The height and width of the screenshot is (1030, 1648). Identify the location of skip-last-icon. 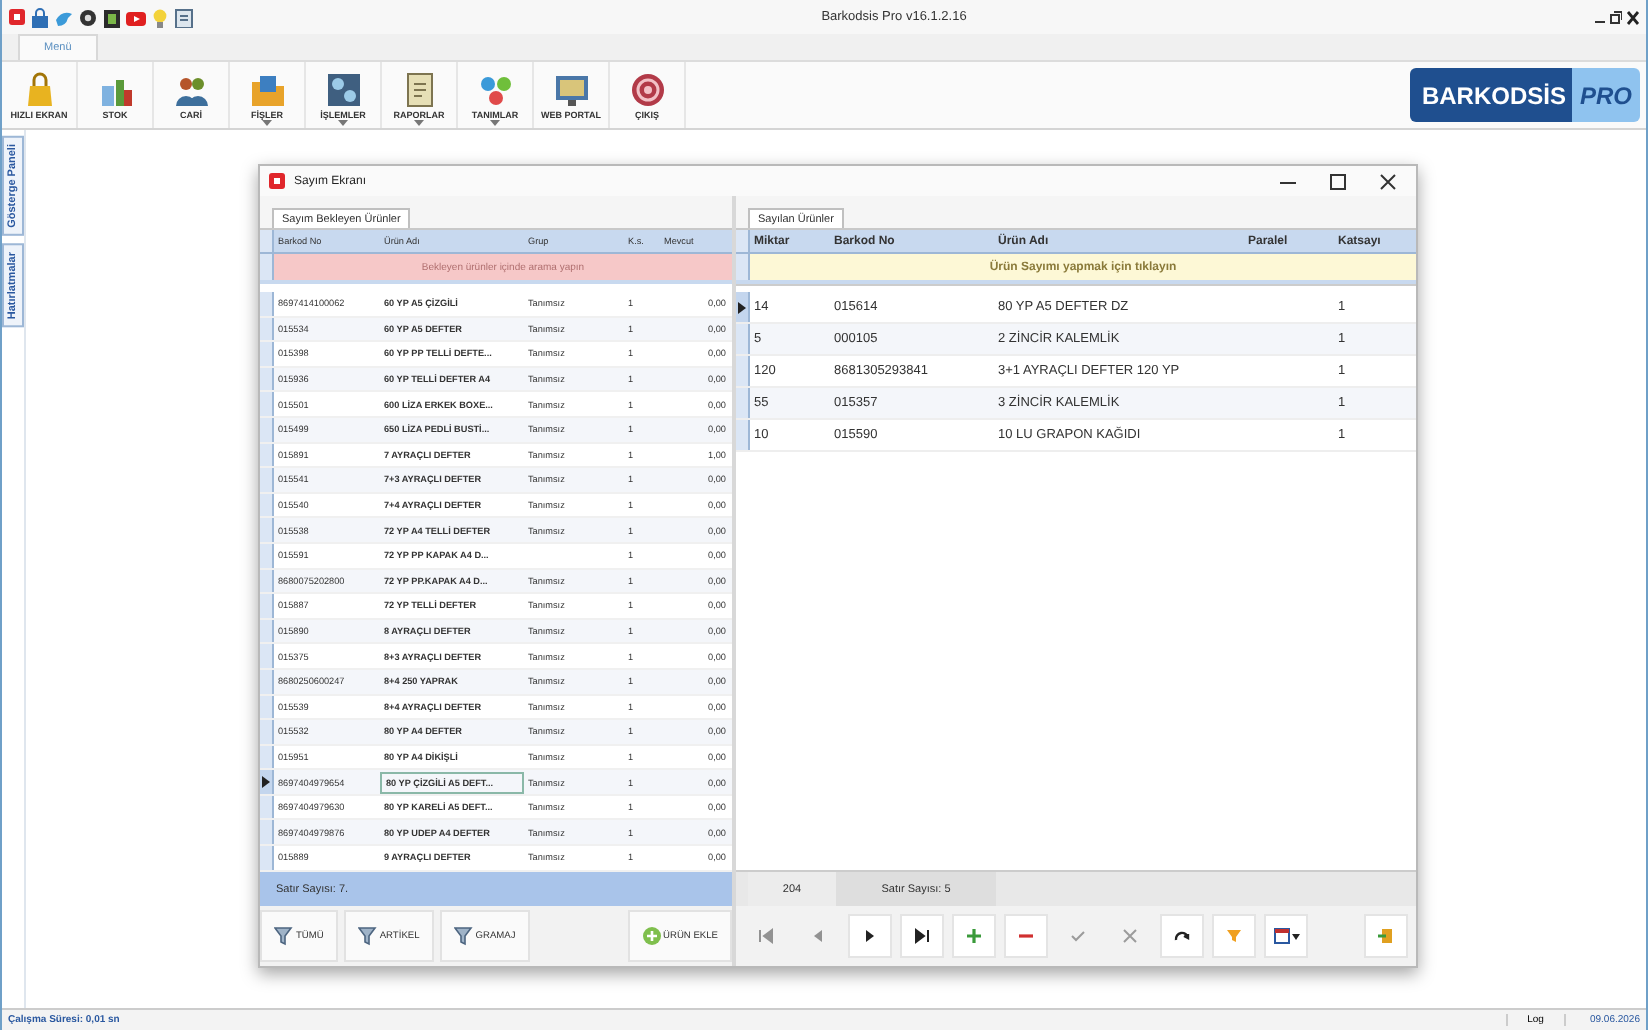
(922, 936).